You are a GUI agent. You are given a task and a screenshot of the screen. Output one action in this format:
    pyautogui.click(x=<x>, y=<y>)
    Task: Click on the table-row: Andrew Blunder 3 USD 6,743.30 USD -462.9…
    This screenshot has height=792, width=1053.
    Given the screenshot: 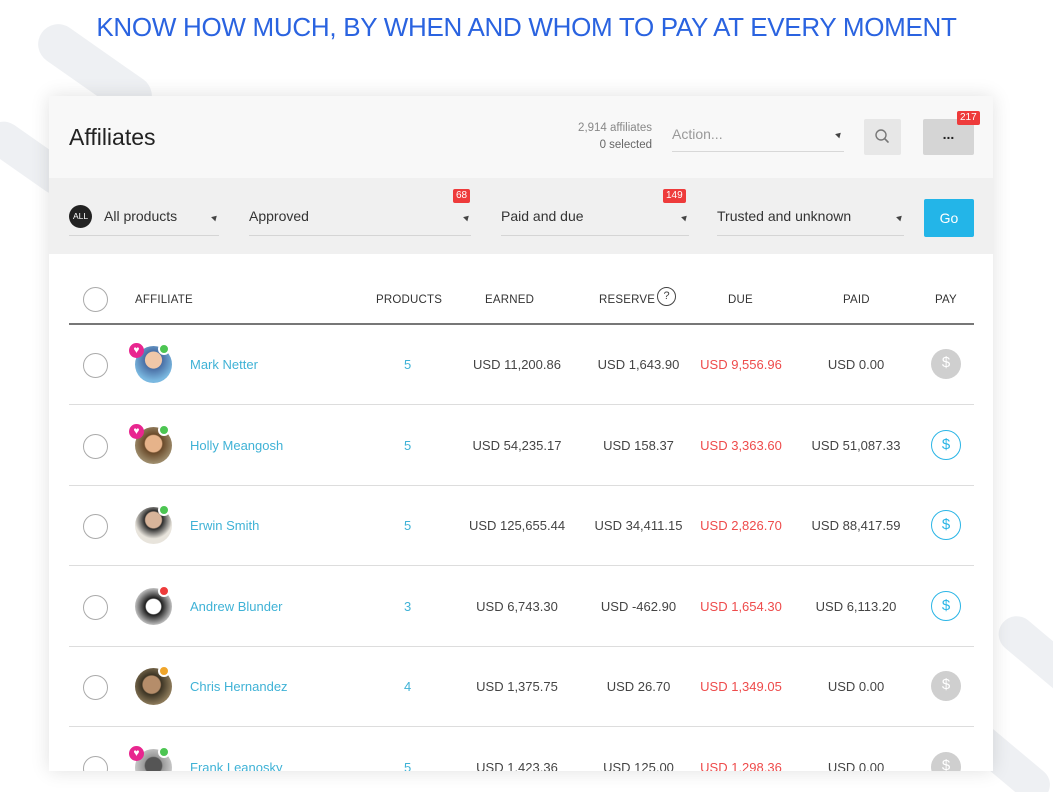 What is the action you would take?
    pyautogui.click(x=521, y=607)
    